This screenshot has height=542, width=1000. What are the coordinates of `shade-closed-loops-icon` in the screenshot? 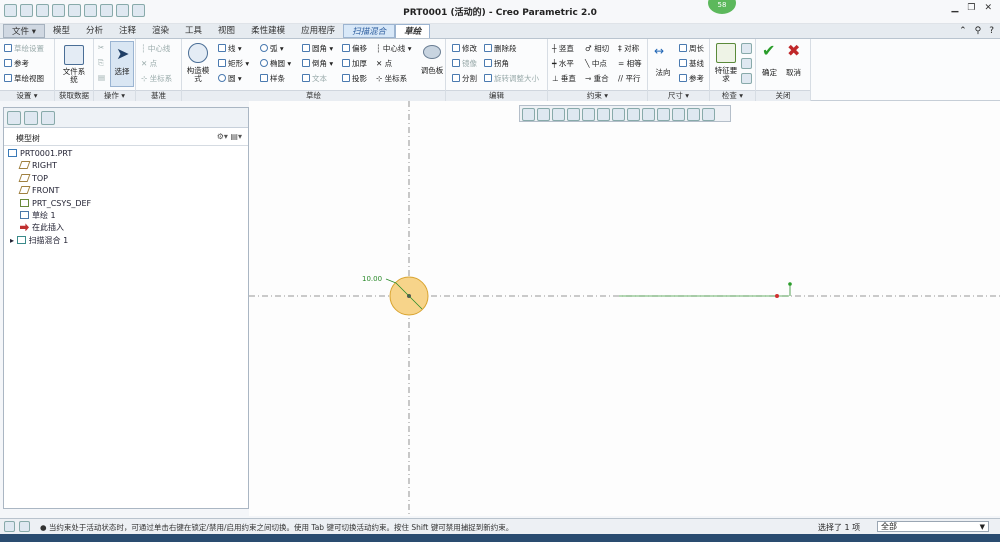 It's located at (746, 78).